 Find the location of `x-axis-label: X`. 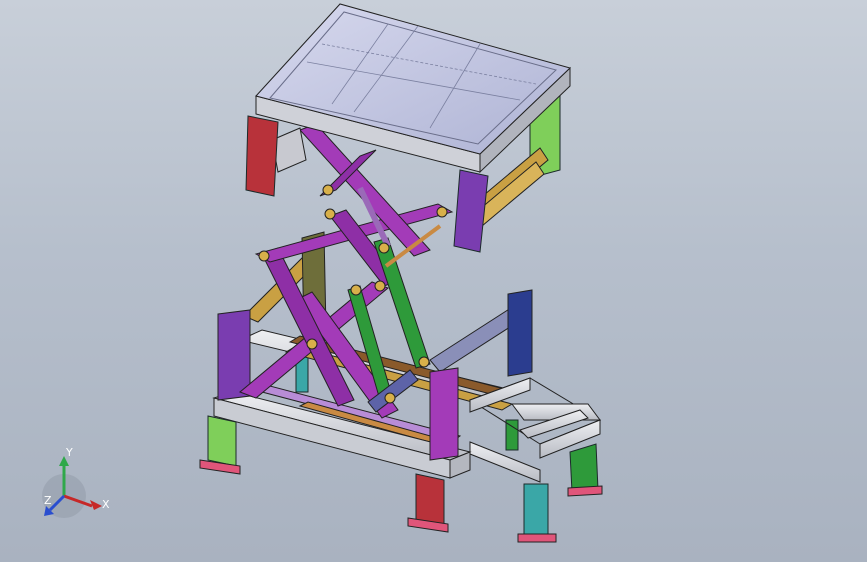

x-axis-label: X is located at coordinates (106, 504).